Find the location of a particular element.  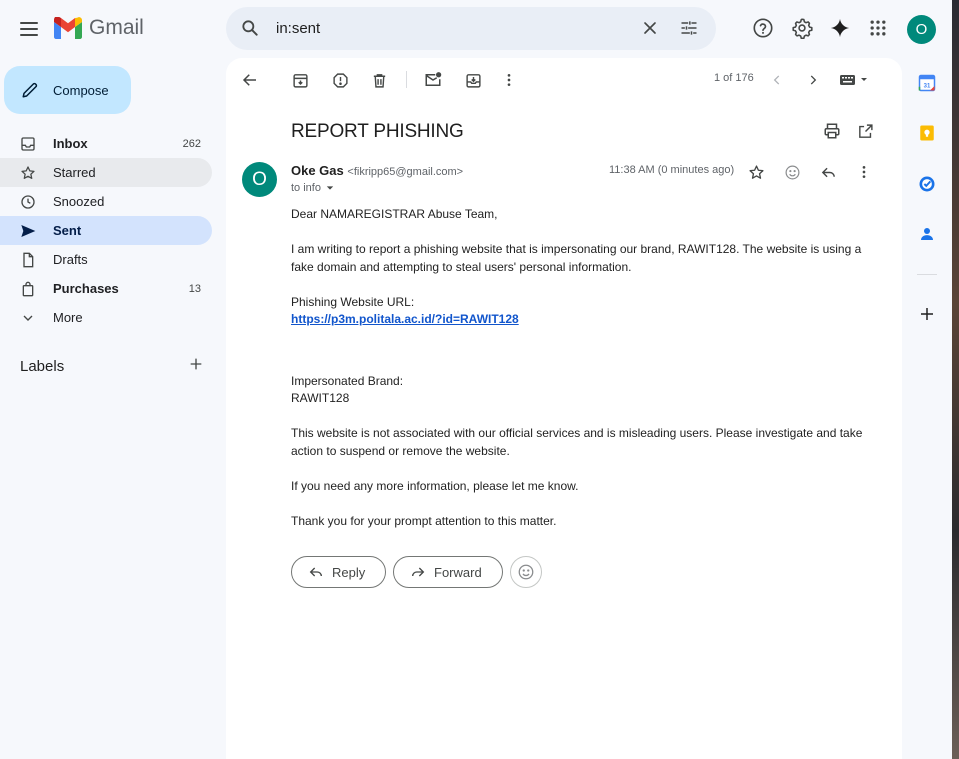

email-subject: REPORT PHISHING is located at coordinates (377, 131).